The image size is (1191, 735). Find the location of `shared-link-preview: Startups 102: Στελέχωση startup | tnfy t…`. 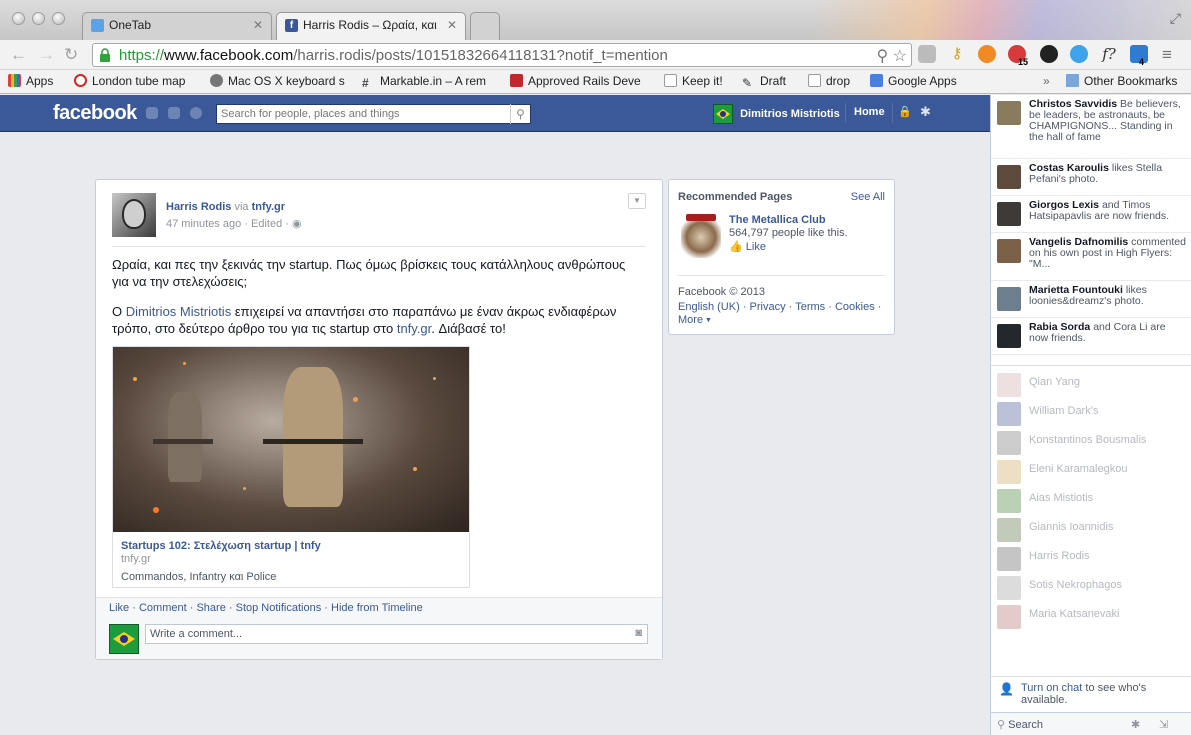

shared-link-preview: Startups 102: Στελέχωση startup | tnfy t… is located at coordinates (291, 467).